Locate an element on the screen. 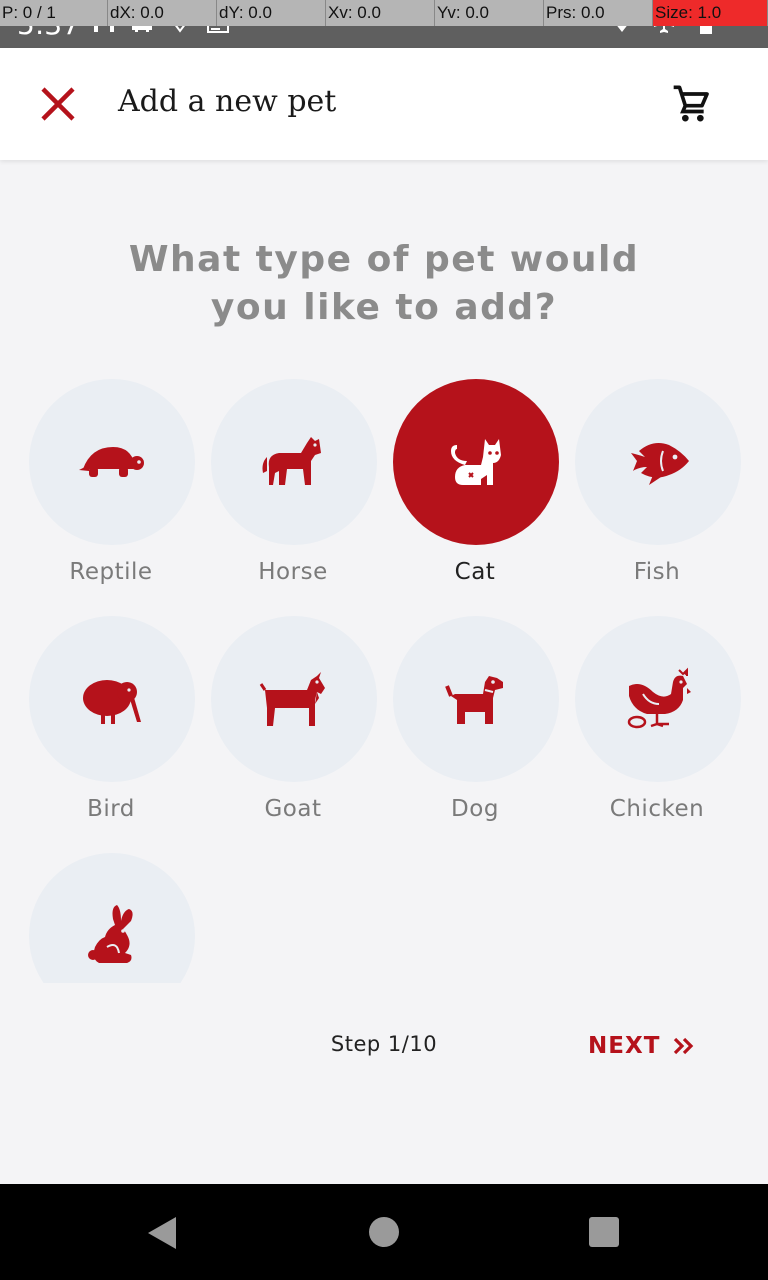 Image resolution: width=768 pixels, height=1280 pixels. step-indicator: Step 1/10 is located at coordinates (384, 1044).